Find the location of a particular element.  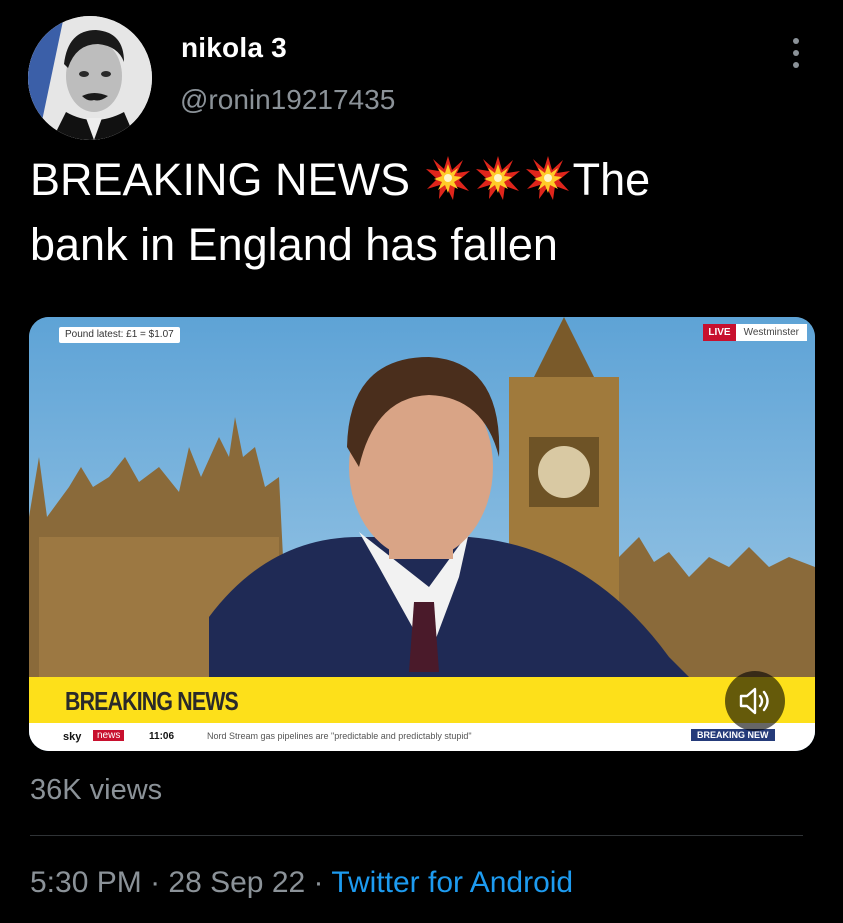

speaker-icon is located at coordinates (754, 701).